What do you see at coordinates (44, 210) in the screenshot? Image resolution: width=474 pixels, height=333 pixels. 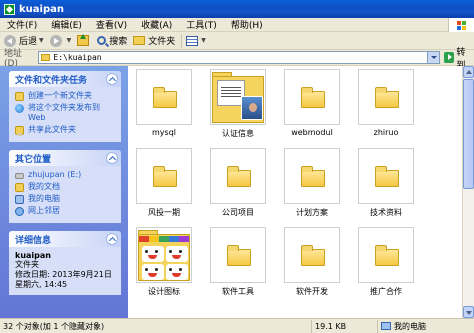 I see `place-network-label: 网上邻居` at bounding box center [44, 210].